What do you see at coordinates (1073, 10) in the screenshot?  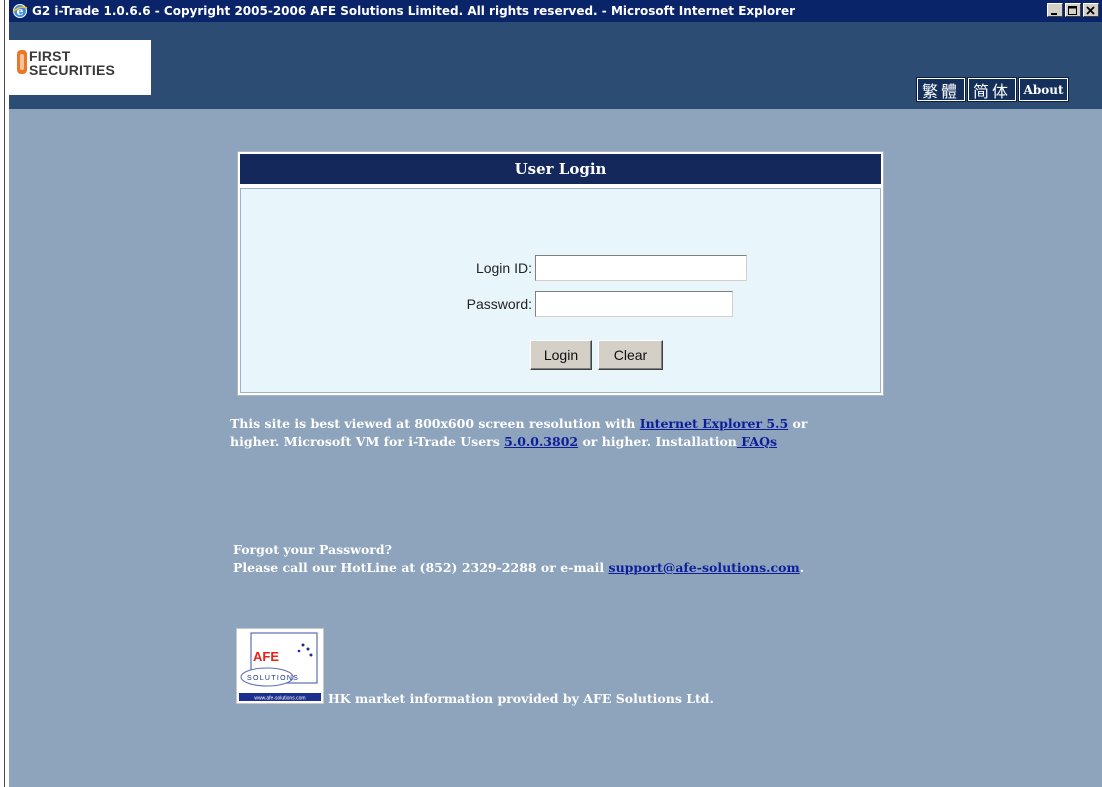 I see `maximize-button` at bounding box center [1073, 10].